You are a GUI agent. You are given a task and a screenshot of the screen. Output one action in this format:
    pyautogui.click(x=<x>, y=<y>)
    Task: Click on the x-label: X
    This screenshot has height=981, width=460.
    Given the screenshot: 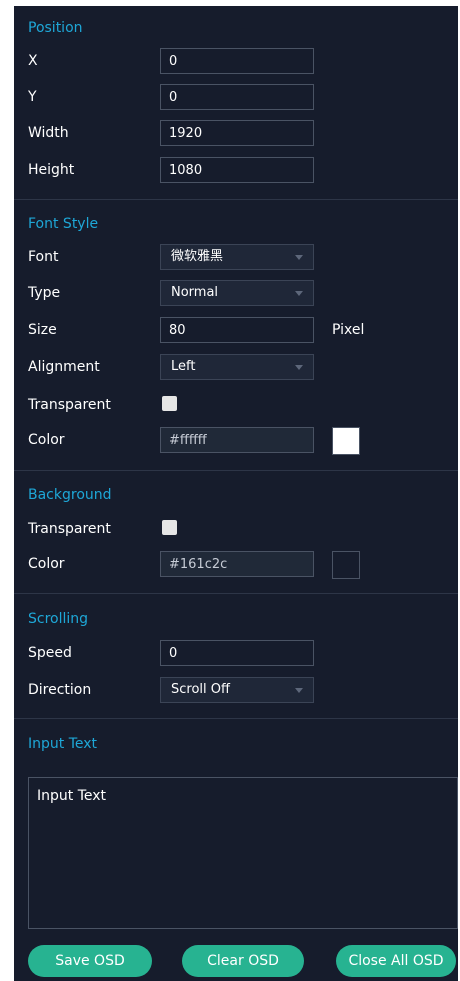 What is the action you would take?
    pyautogui.click(x=33, y=61)
    